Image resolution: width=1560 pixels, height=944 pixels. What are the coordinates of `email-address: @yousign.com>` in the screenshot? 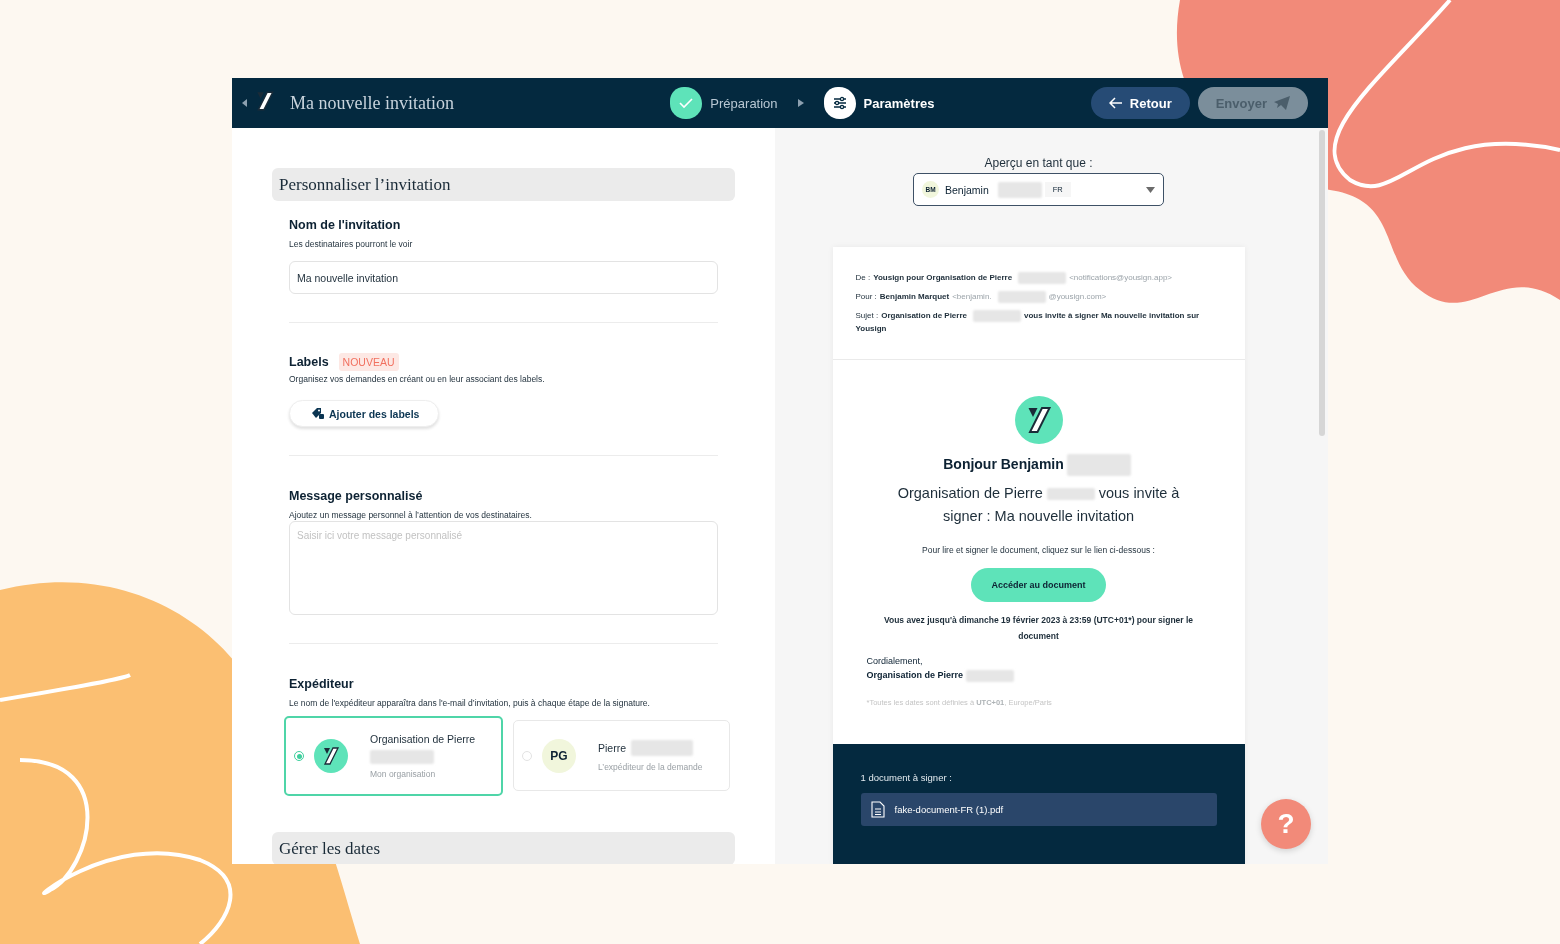 It's located at (1077, 297).